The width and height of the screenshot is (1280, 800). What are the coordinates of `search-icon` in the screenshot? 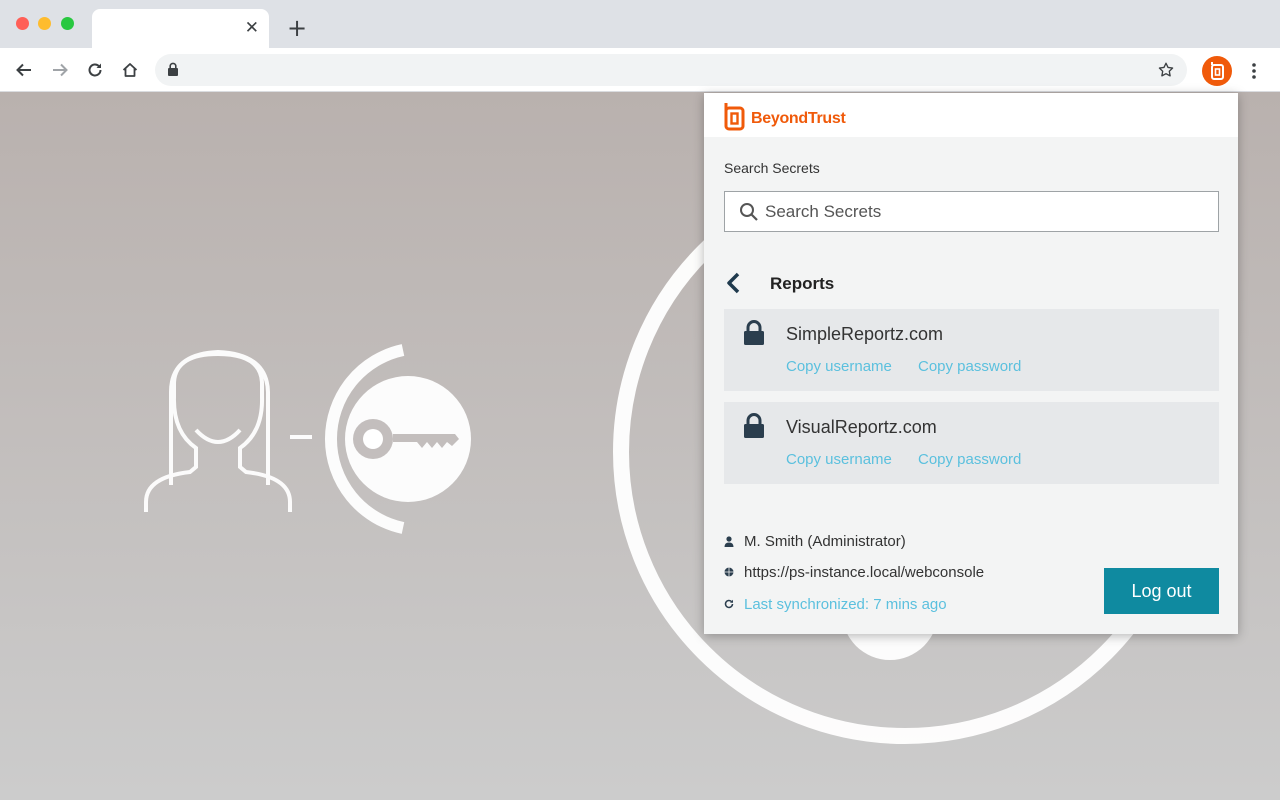 It's located at (749, 214).